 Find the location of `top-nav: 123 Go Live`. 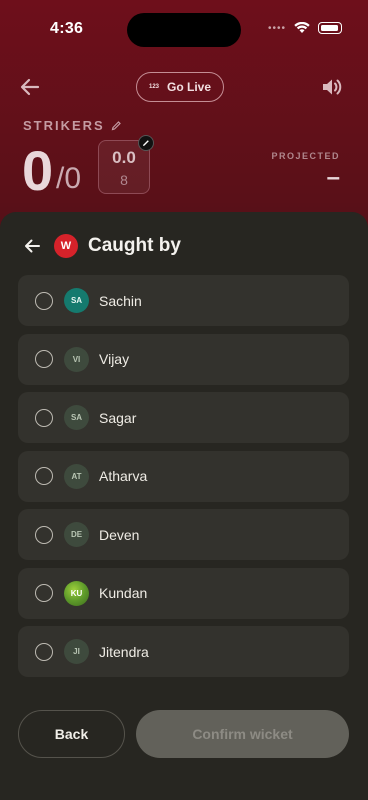

top-nav: 123 Go Live is located at coordinates (184, 87).